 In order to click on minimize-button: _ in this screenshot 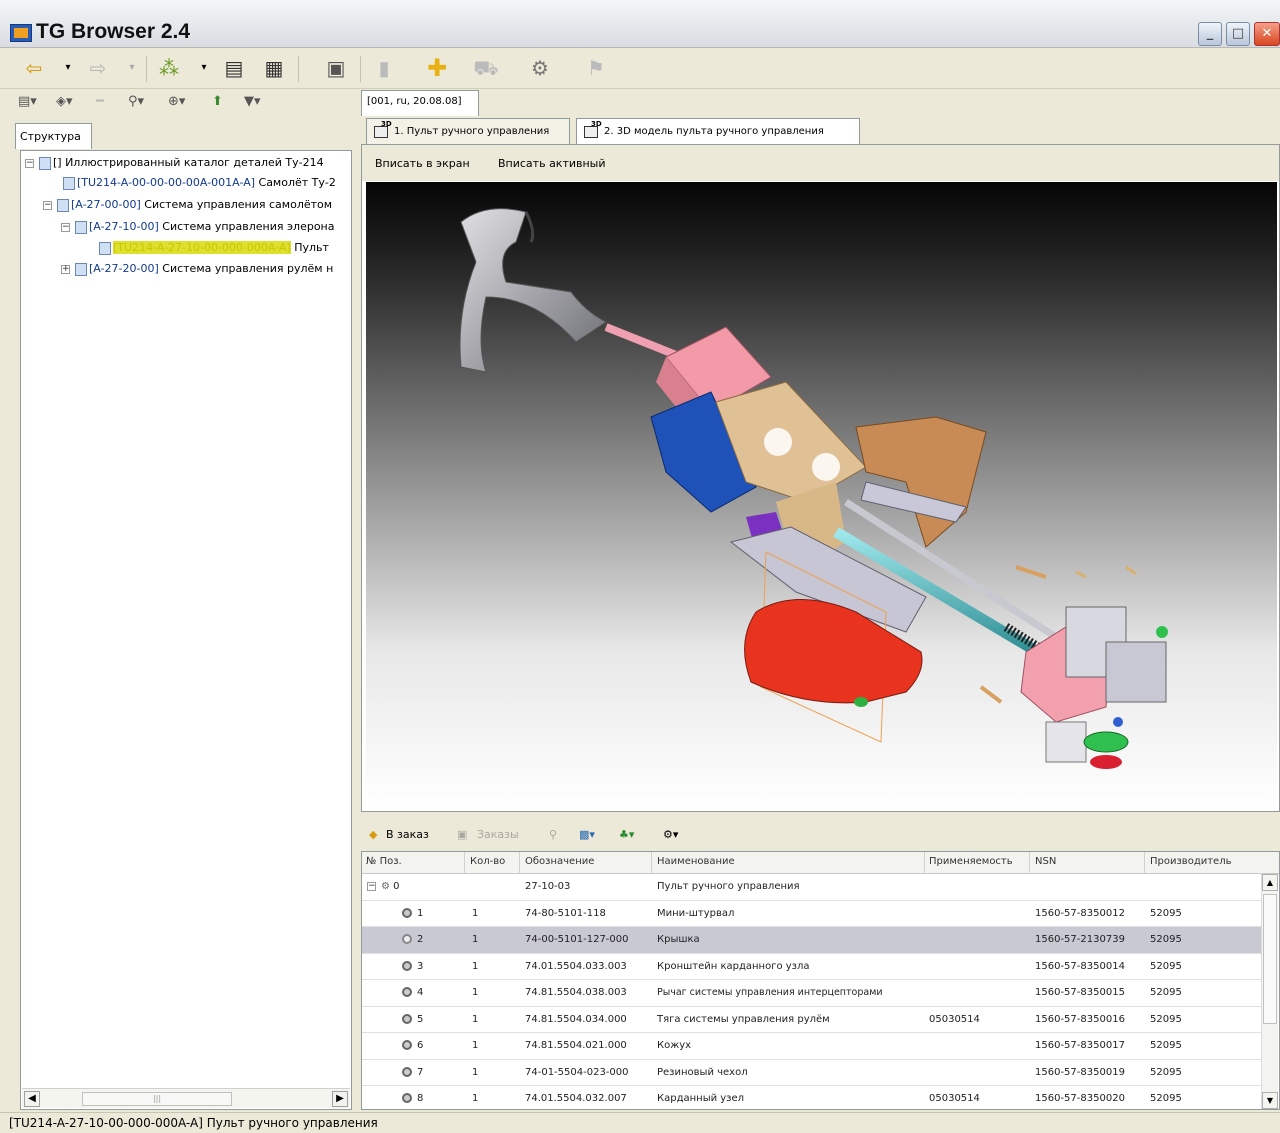, I will do `click(1210, 34)`.